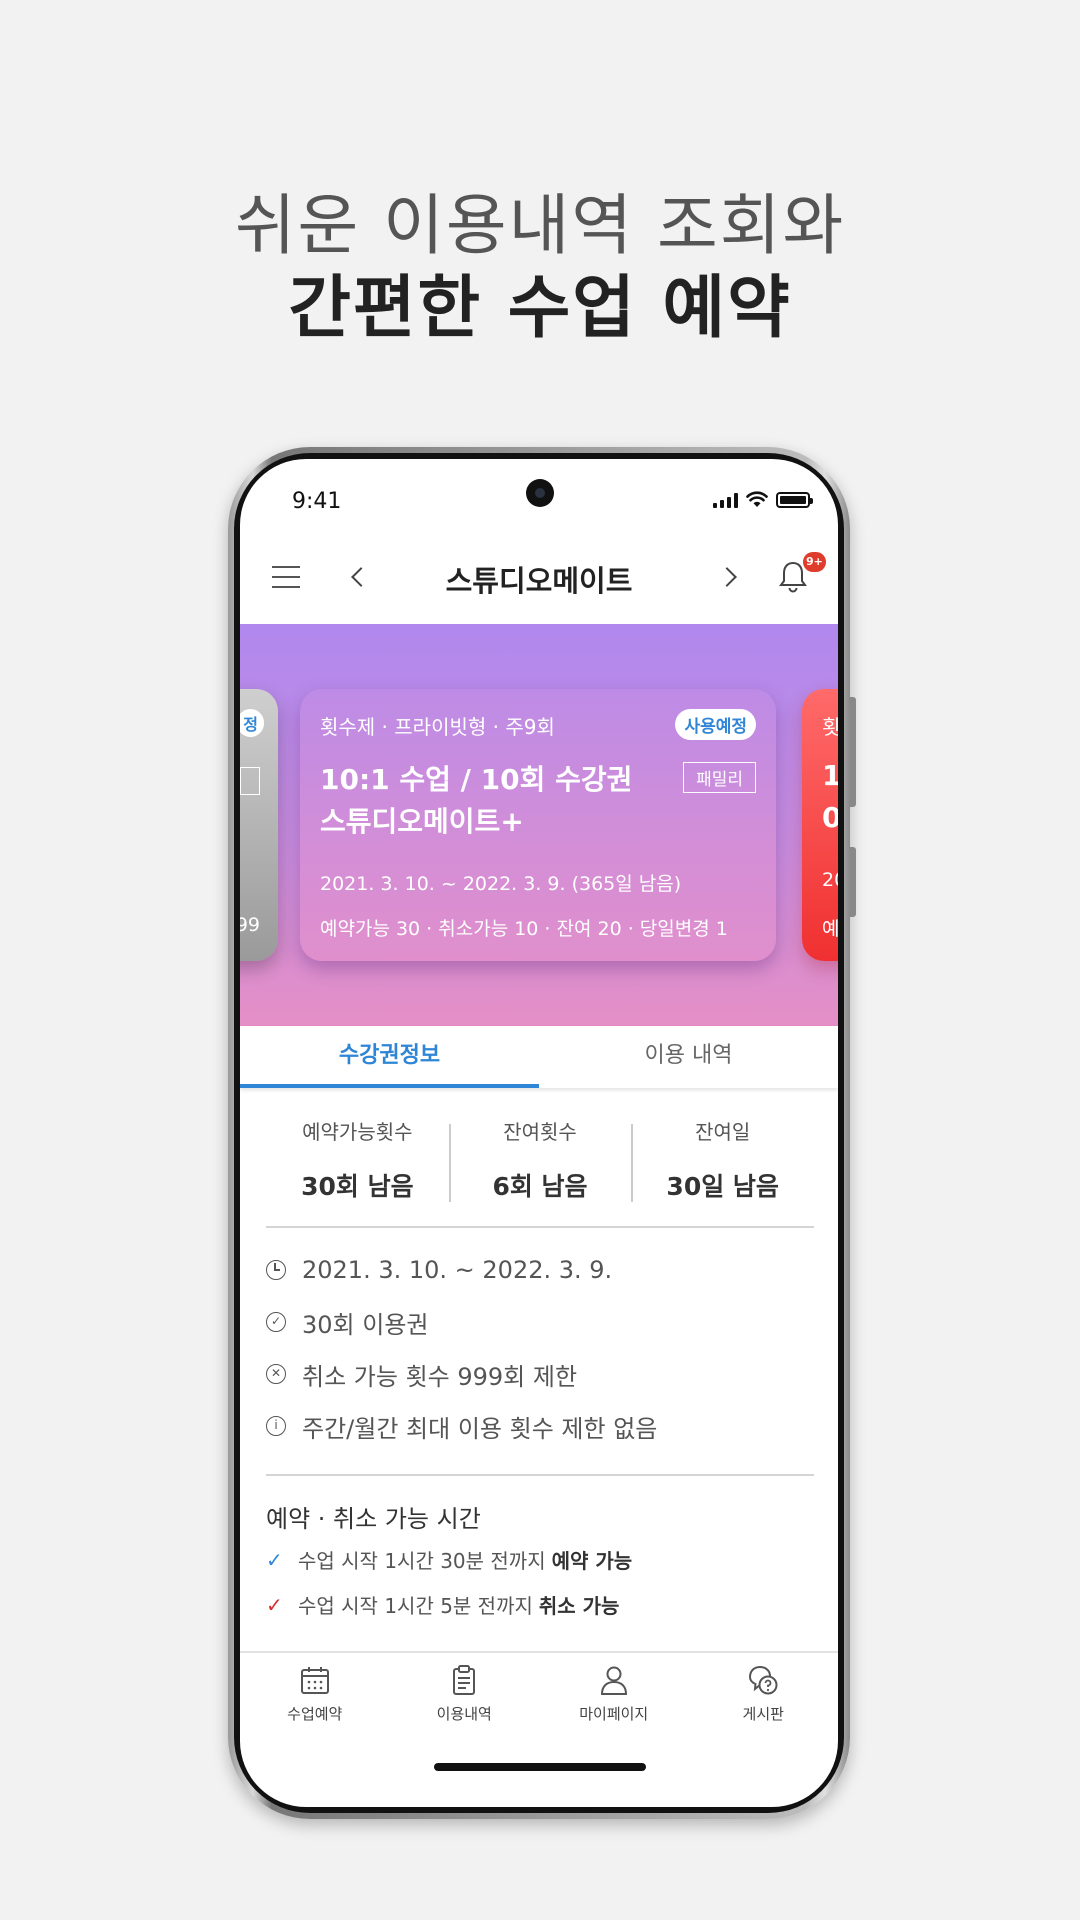 The image size is (1080, 1920). I want to click on clipboard-icon, so click(464, 1680).